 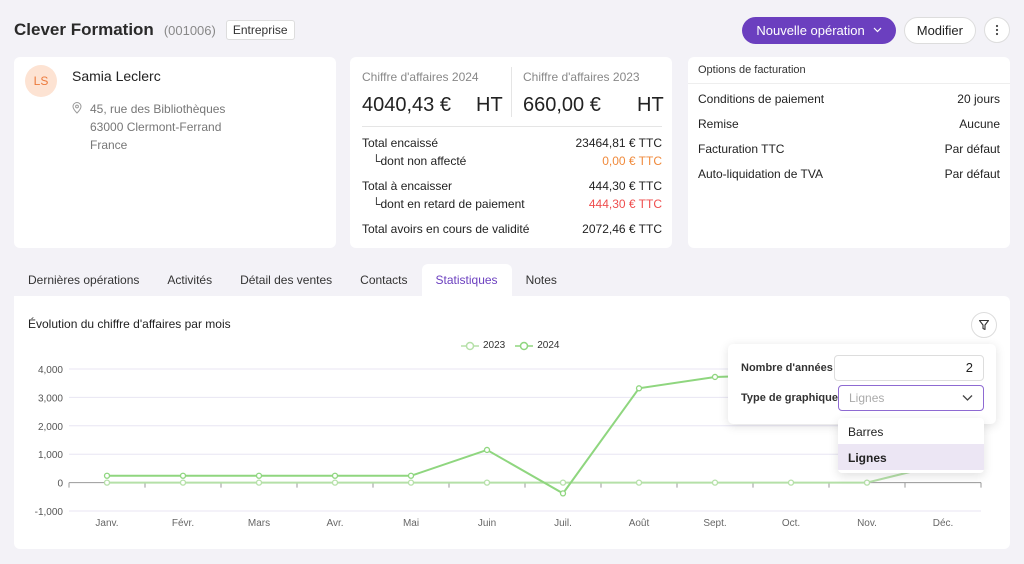 What do you see at coordinates (260, 30) in the screenshot?
I see `client-type-badge: Entreprise` at bounding box center [260, 30].